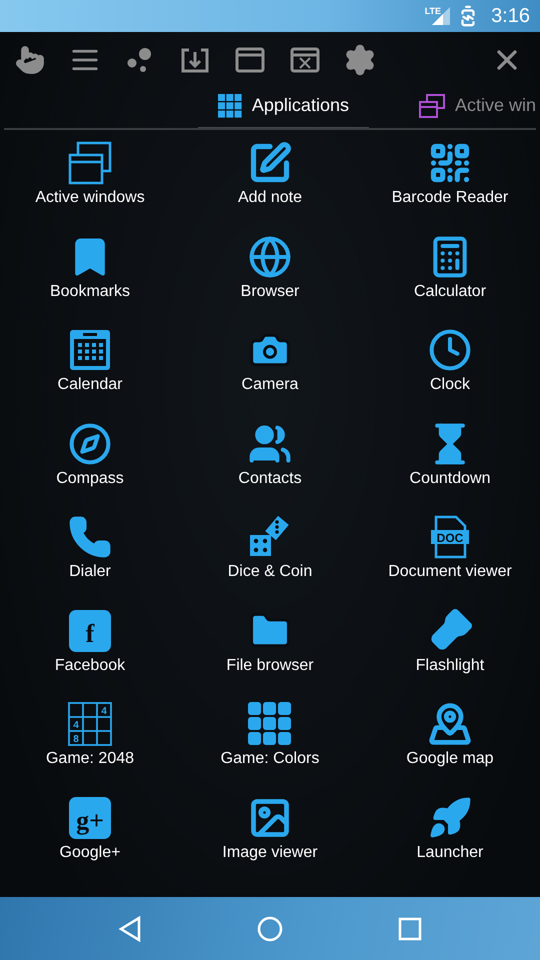 The image size is (540, 960). What do you see at coordinates (270, 841) in the screenshot?
I see `app-shortcut: Image viewer` at bounding box center [270, 841].